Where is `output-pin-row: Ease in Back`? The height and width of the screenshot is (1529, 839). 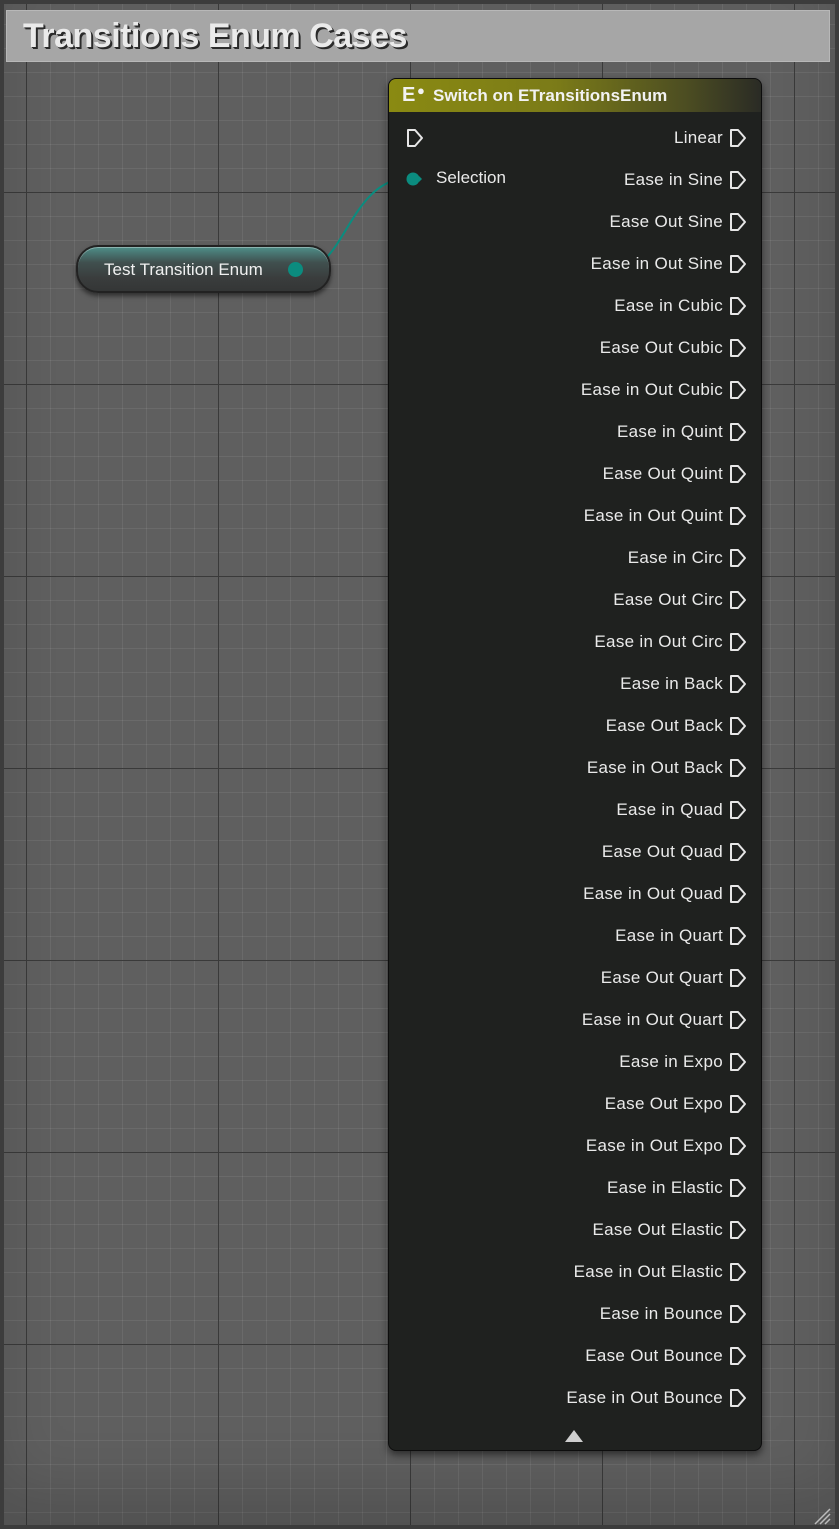 output-pin-row: Ease in Back is located at coordinates (683, 684).